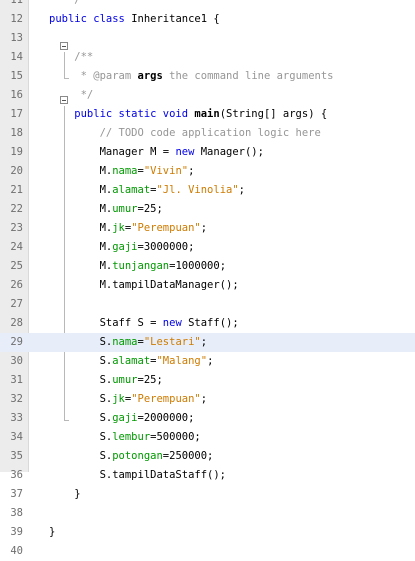  Describe the element at coordinates (16, 437) in the screenshot. I see `line-number: 34` at that location.